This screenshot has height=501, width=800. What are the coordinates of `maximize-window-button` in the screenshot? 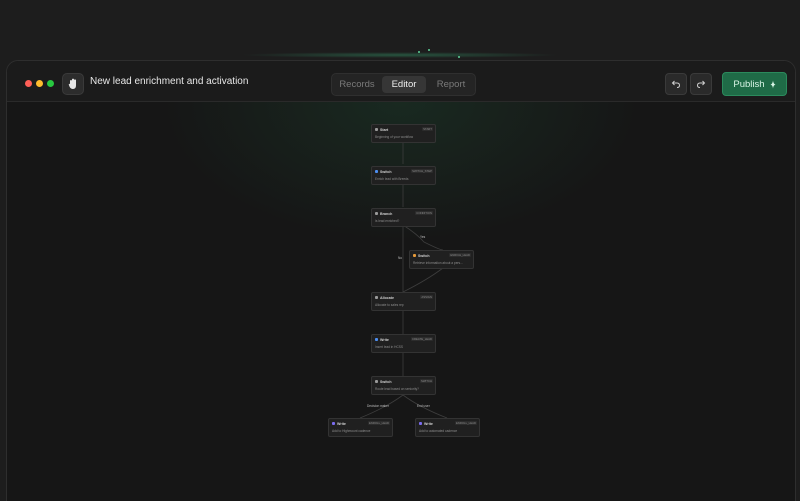 It's located at (50, 83).